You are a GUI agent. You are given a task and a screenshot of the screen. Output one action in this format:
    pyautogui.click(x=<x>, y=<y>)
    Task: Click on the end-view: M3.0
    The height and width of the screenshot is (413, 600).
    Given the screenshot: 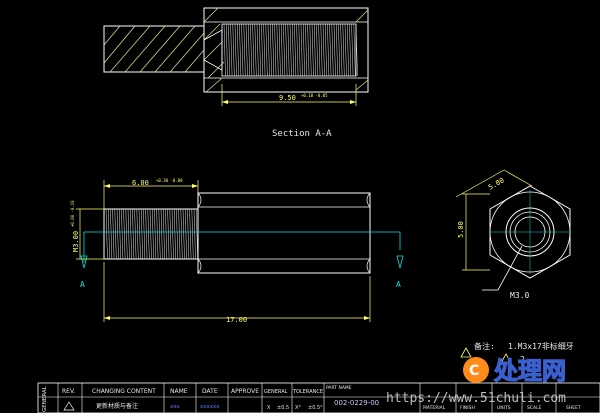 What is the action you would take?
    pyautogui.click(x=526, y=242)
    